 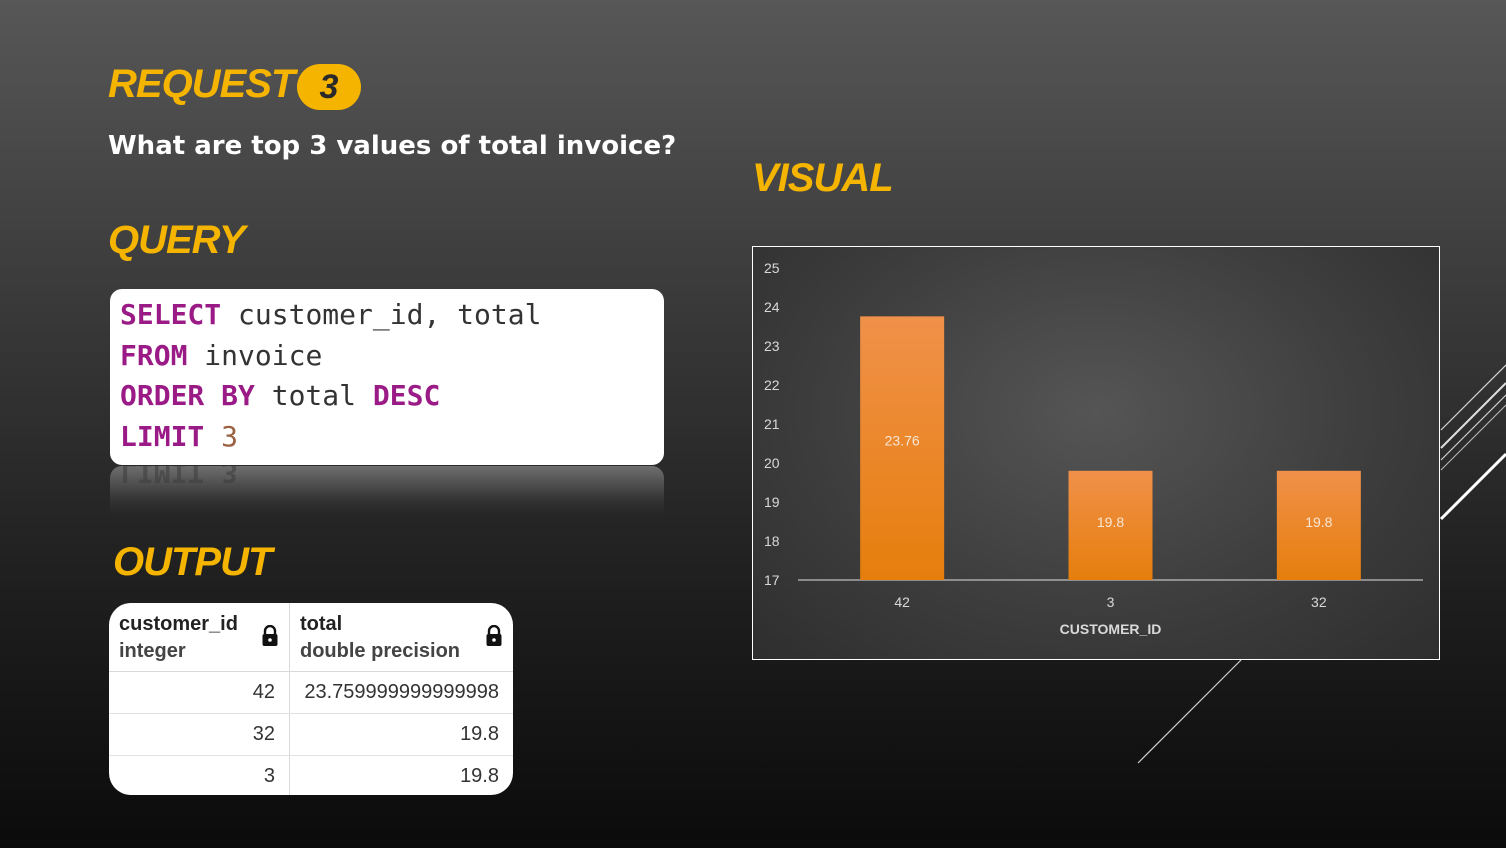 What do you see at coordinates (772, 307) in the screenshot?
I see `y-tick-label: 24` at bounding box center [772, 307].